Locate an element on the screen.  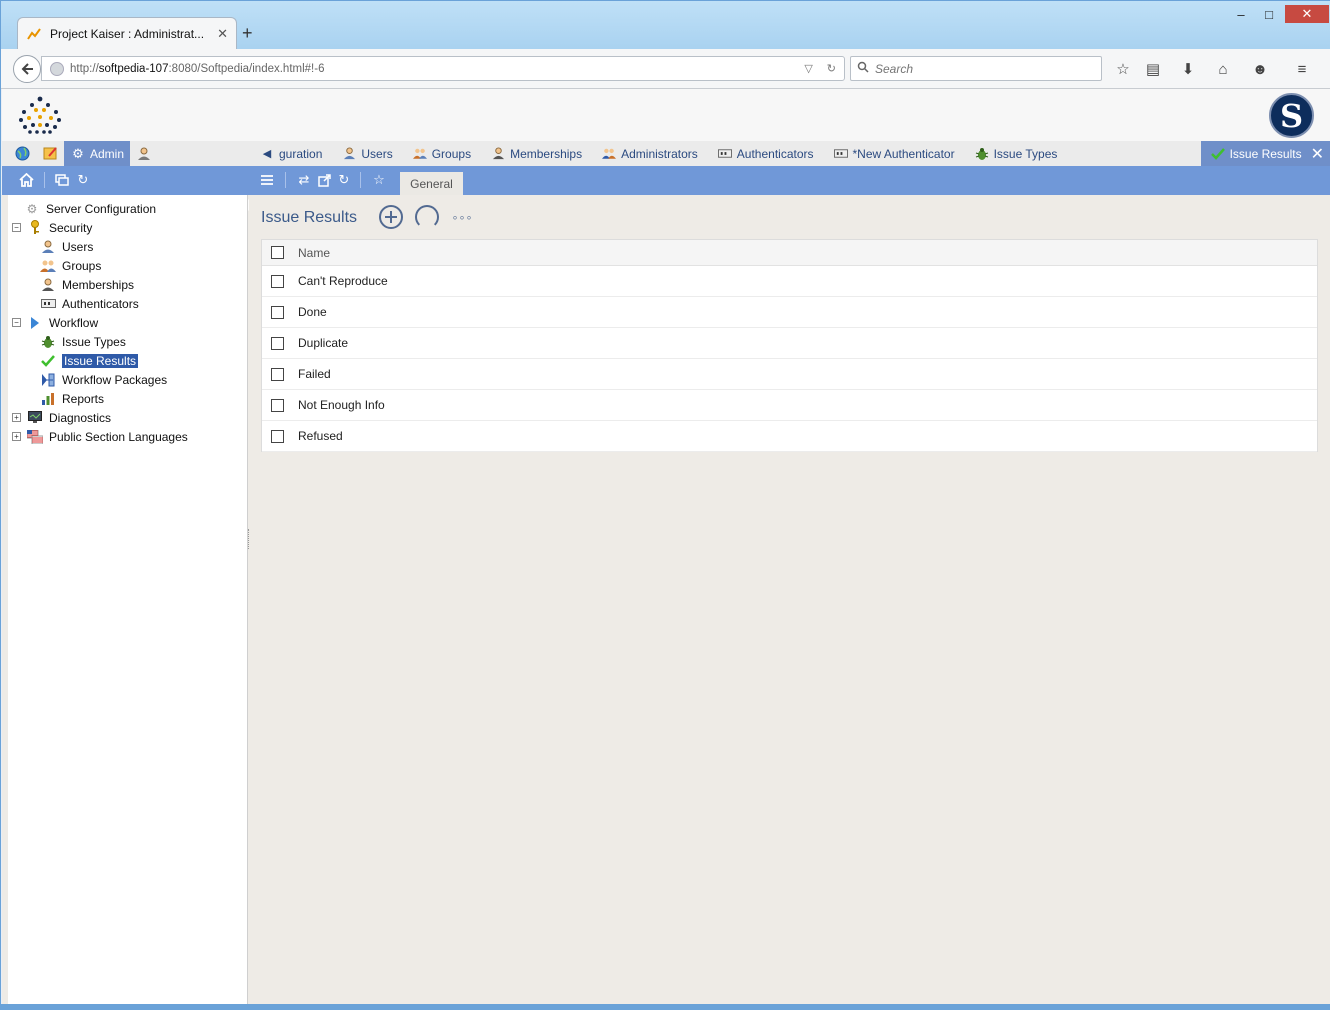
tab-new-authenticator: *New Authenticator is located at coordinates (894, 153).